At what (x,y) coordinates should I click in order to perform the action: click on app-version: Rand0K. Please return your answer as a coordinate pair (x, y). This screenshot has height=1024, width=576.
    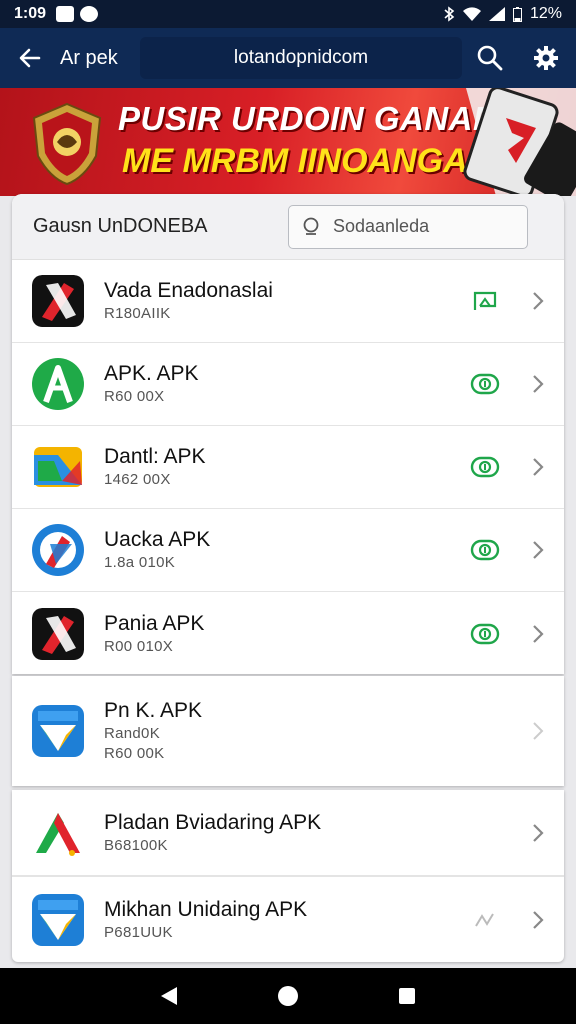
    Looking at the image, I should click on (132, 733).